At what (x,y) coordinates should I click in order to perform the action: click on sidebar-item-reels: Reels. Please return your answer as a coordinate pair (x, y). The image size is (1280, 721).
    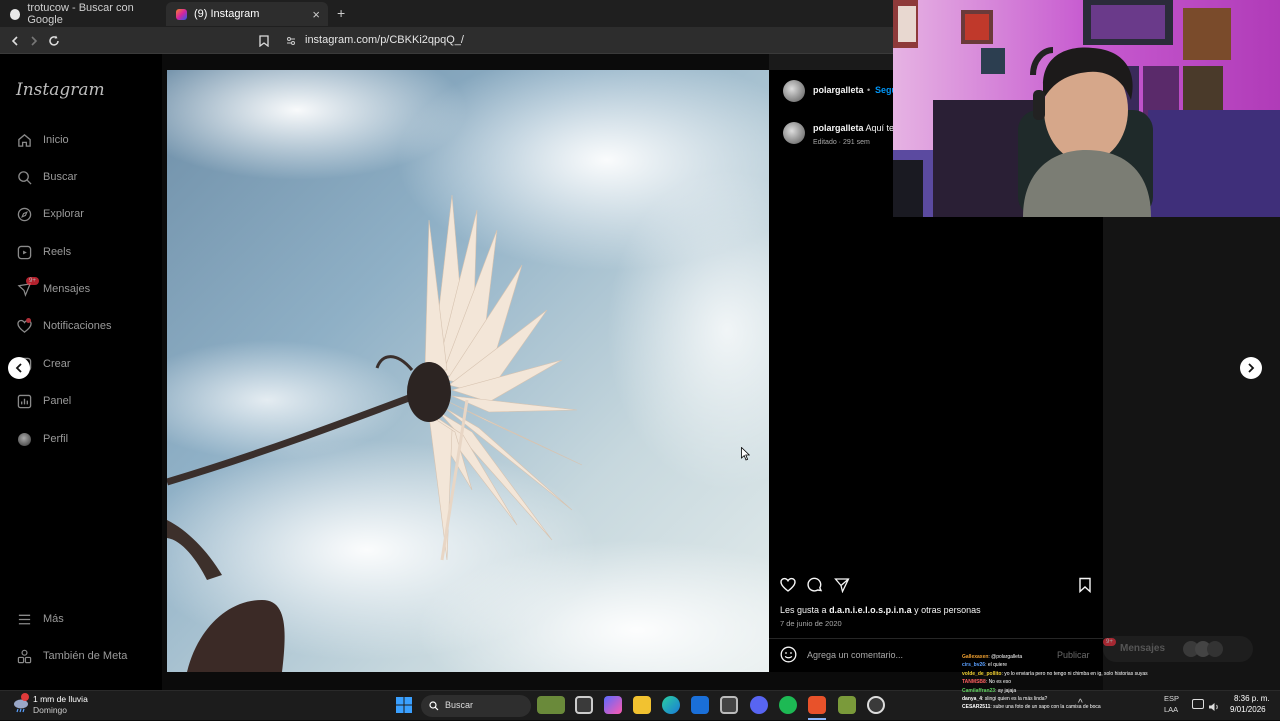
    Looking at the image, I should click on (43, 252).